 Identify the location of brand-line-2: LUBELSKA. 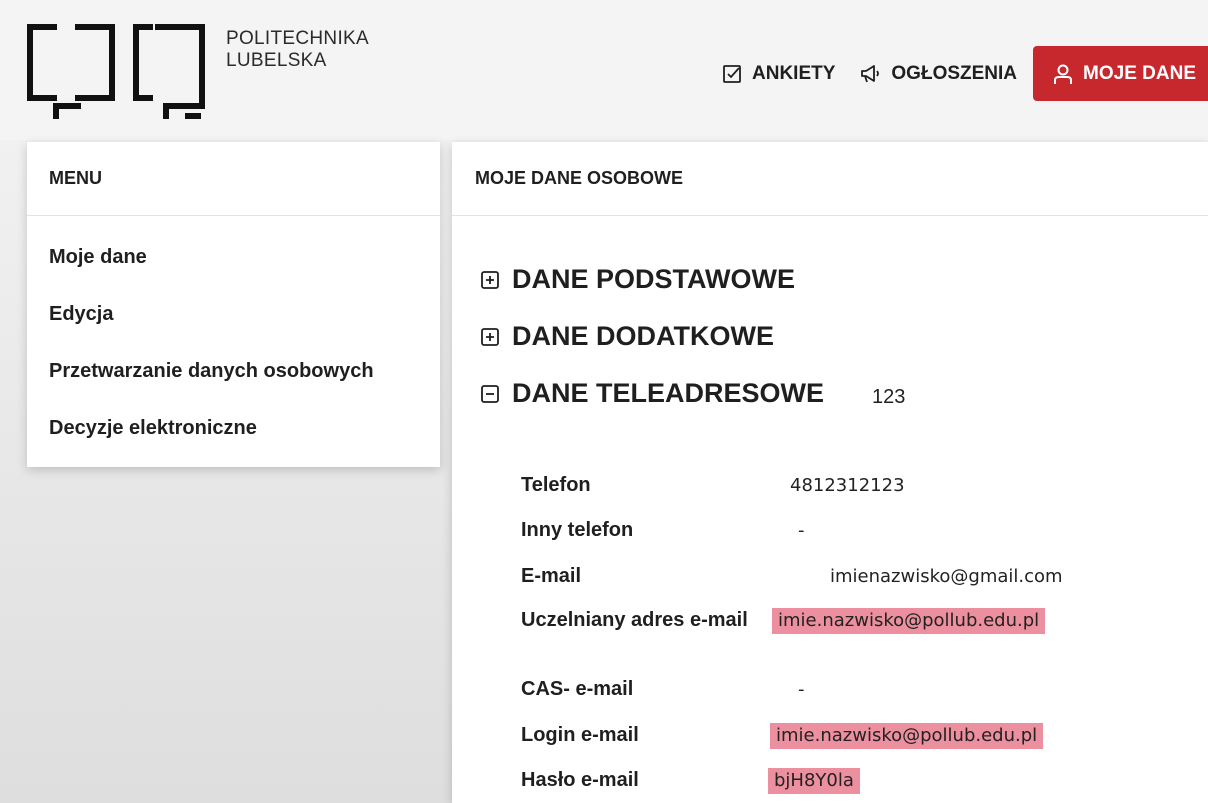
(276, 60).